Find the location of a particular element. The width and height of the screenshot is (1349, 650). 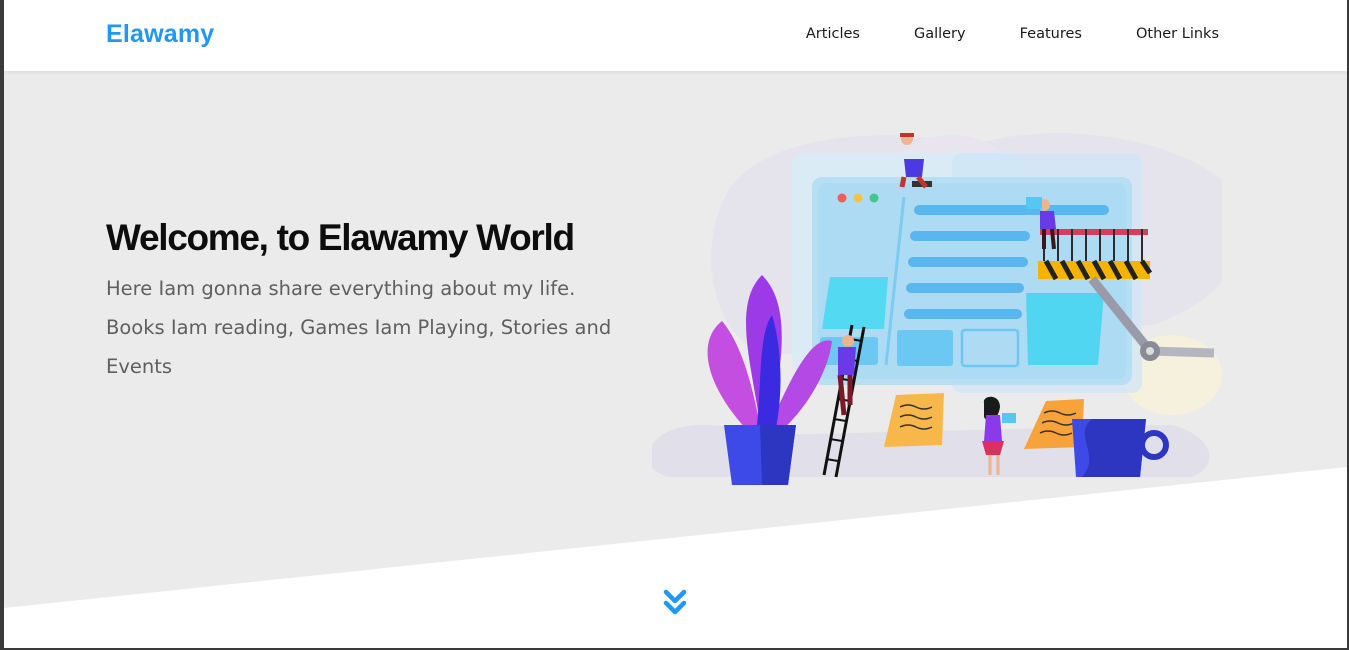

scroll-down-button is located at coordinates (675, 603).